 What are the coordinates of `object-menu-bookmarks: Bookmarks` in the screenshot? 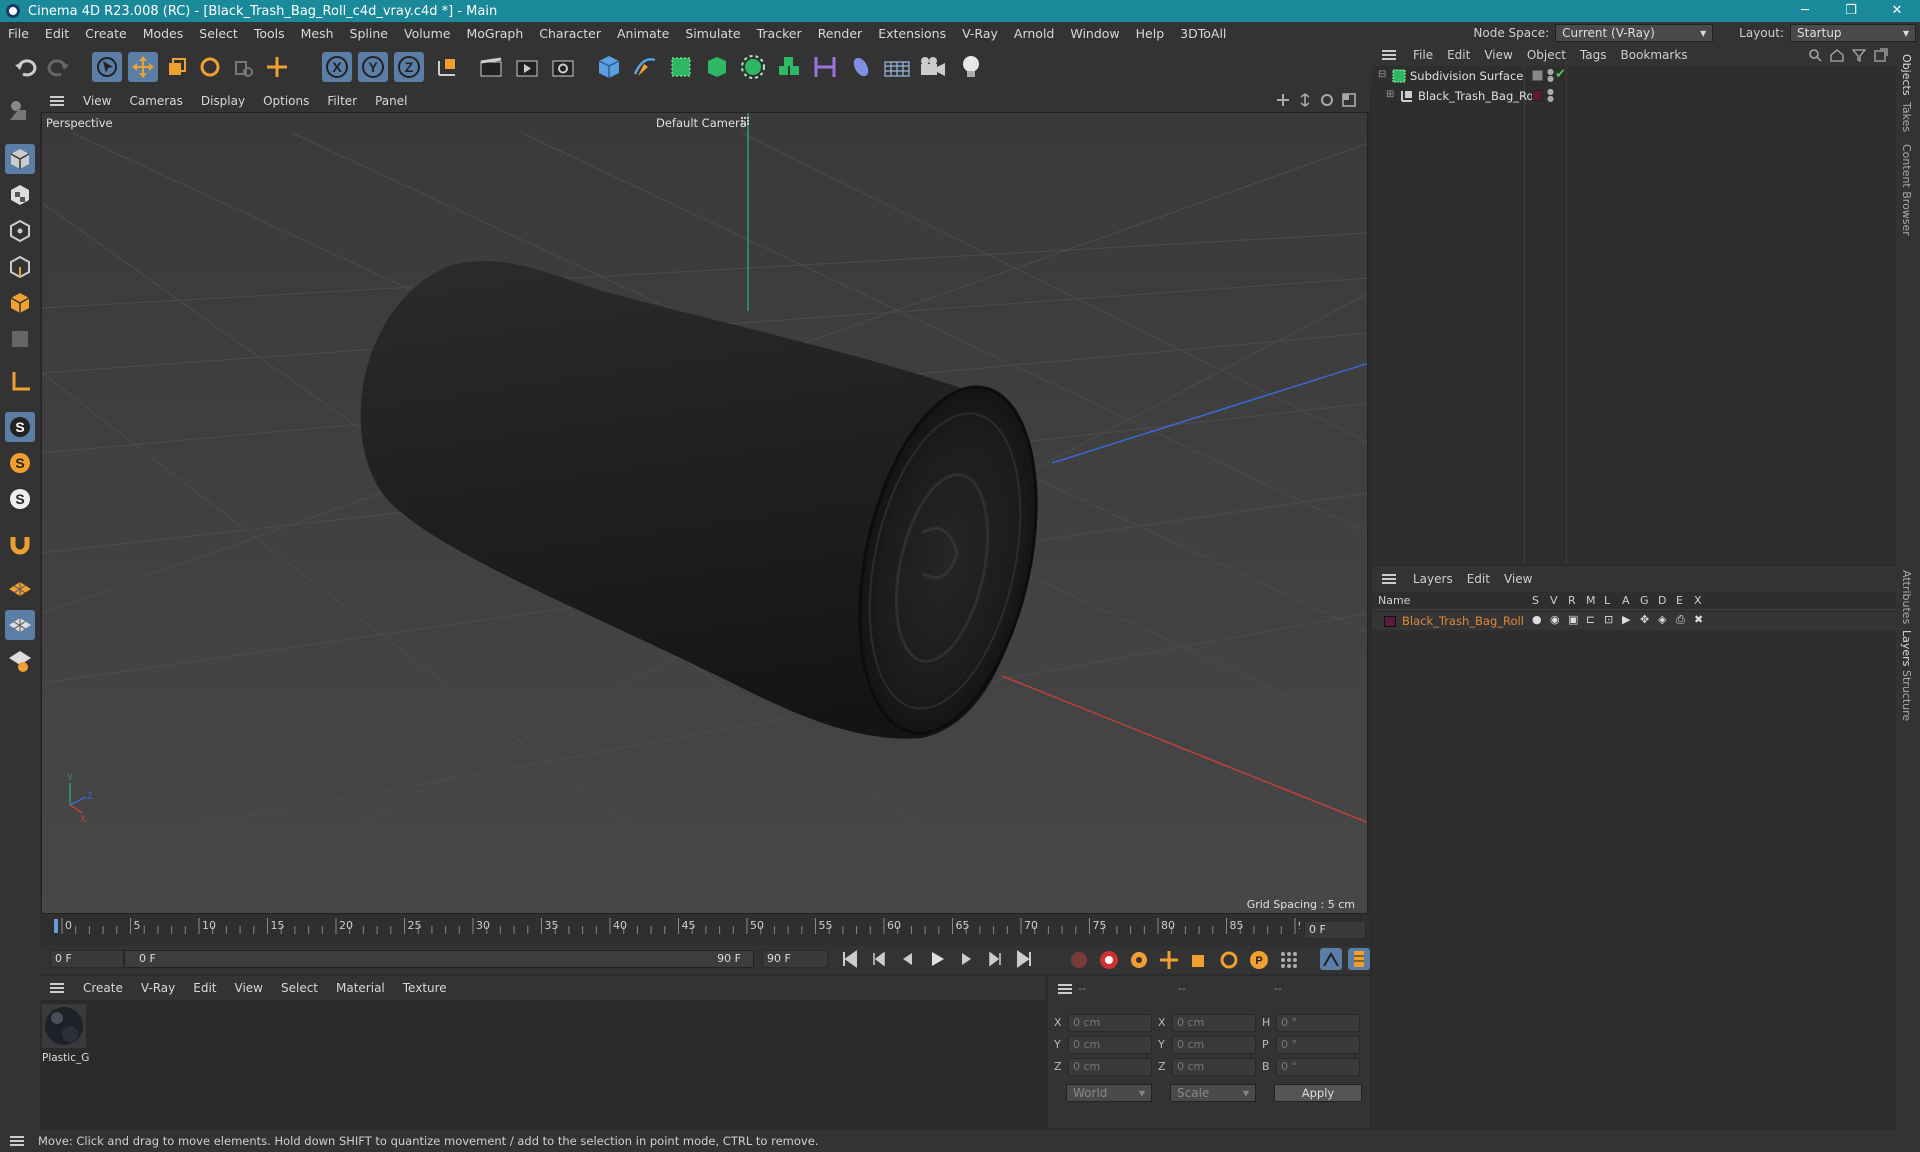 It's located at (1654, 55).